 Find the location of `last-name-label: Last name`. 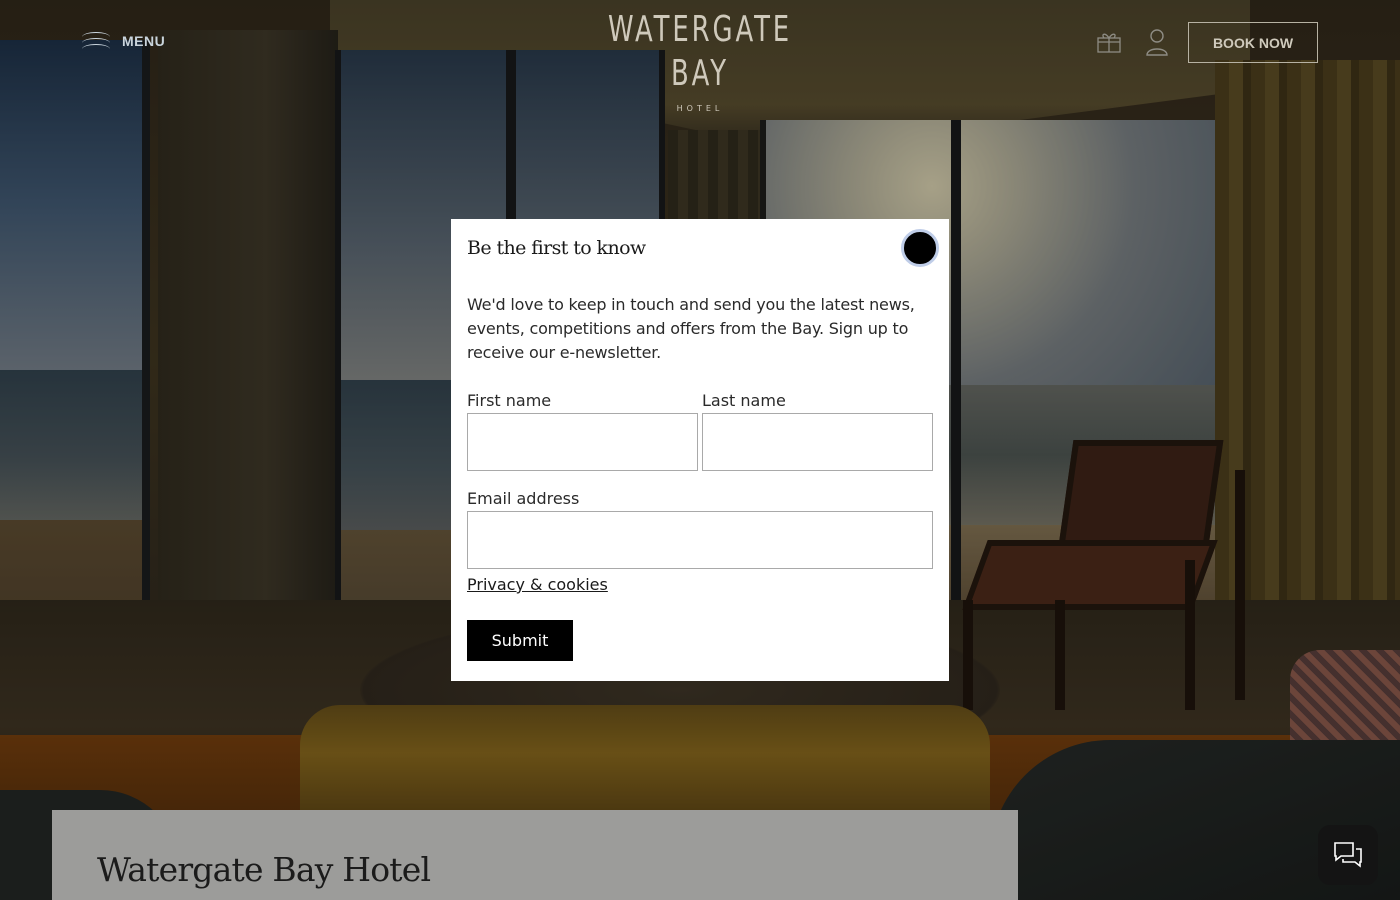

last-name-label: Last name is located at coordinates (744, 400).